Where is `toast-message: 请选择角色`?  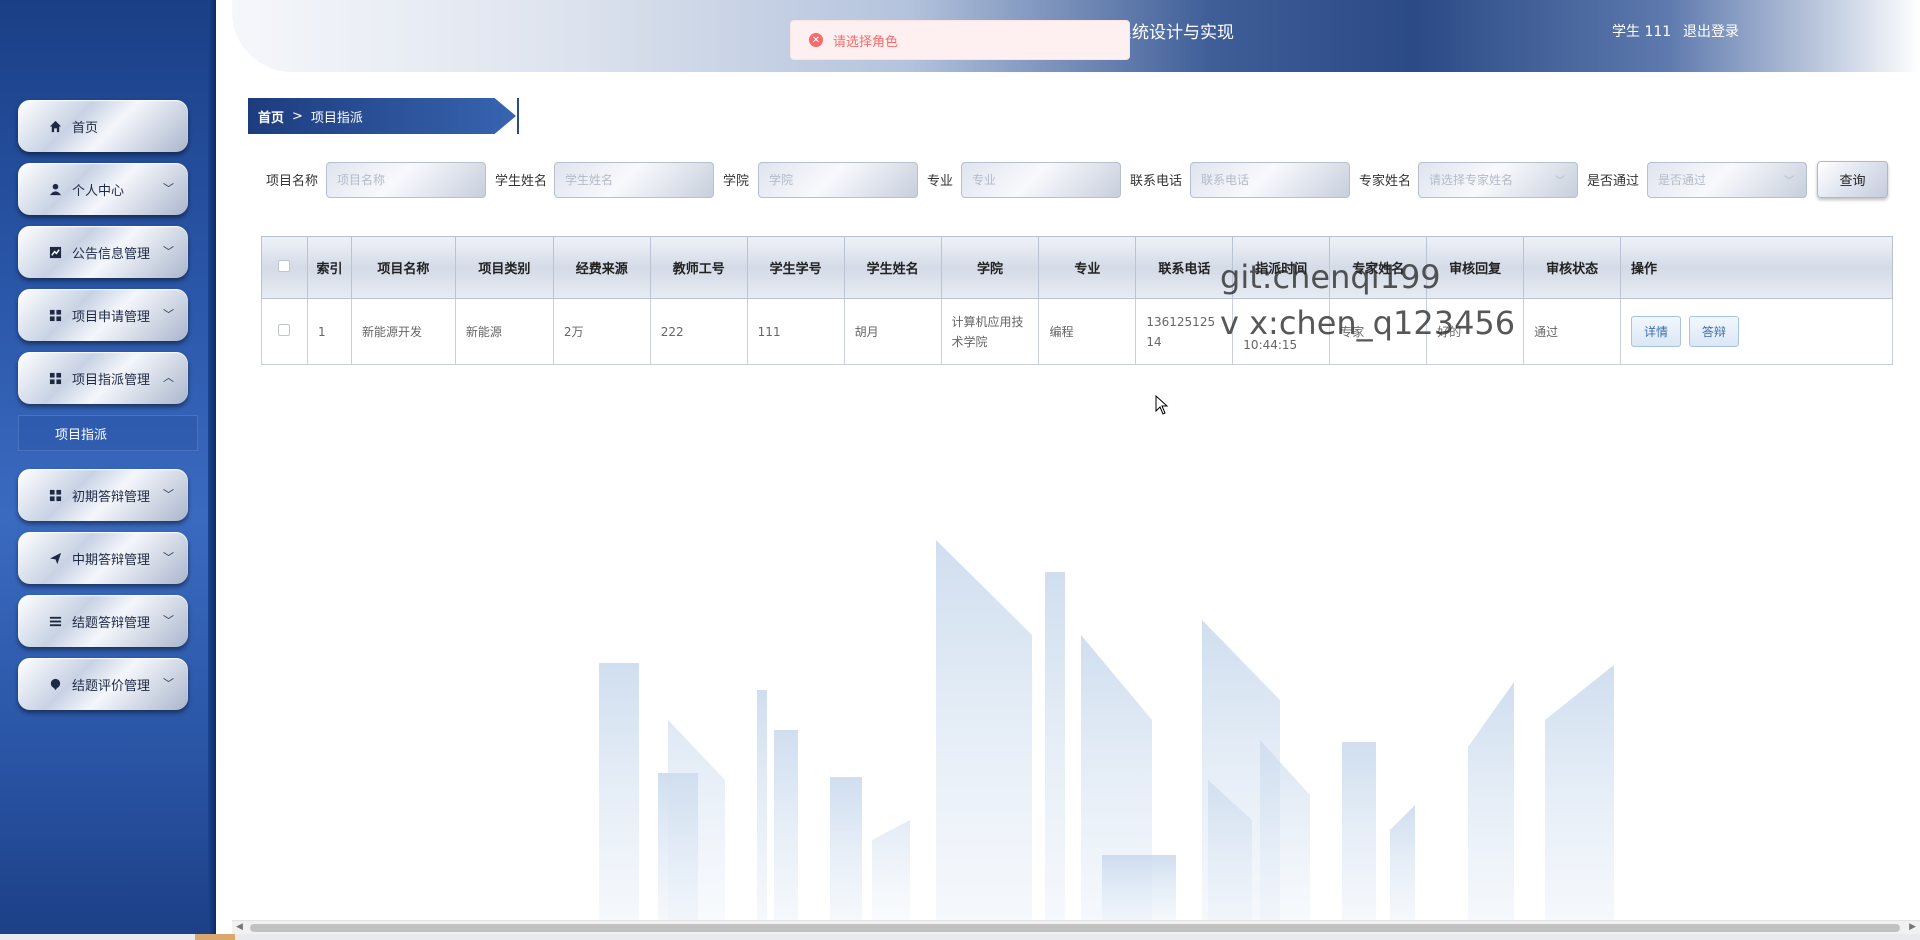 toast-message: 请选择角色 is located at coordinates (866, 42).